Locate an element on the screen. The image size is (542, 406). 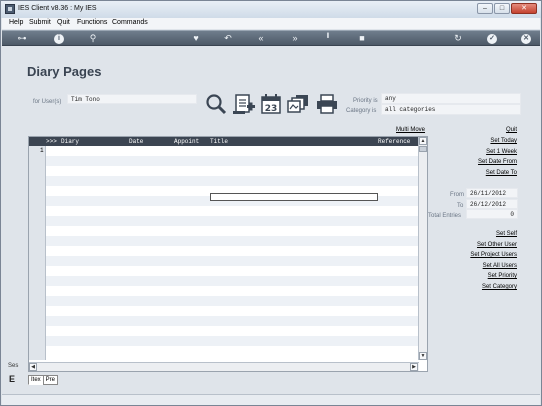
refresh-icon: ↻ is located at coordinates (458, 38).